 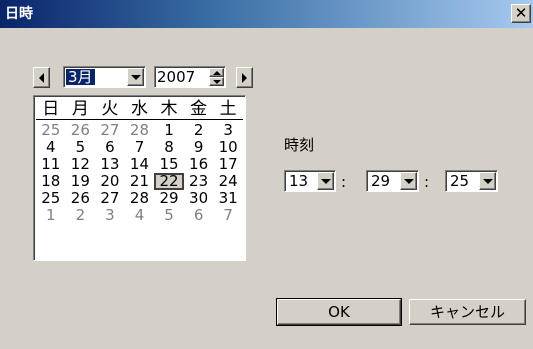 I want to click on minute-value: 29, so click(x=381, y=181).